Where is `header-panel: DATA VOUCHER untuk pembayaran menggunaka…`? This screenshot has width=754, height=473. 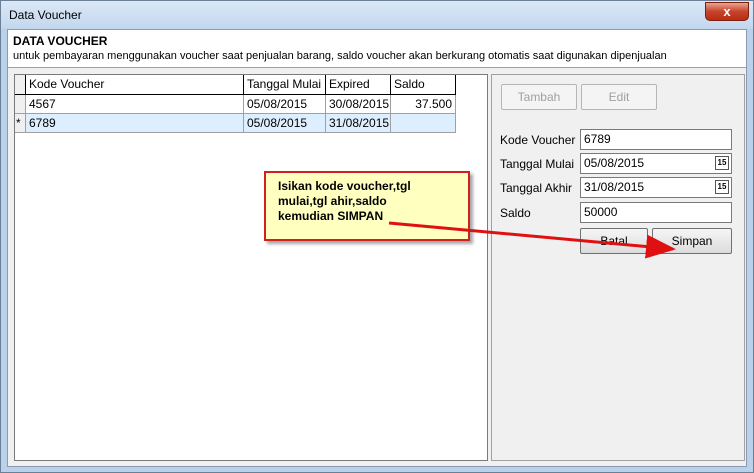
header-panel: DATA VOUCHER untuk pembayaran menggunaka… is located at coordinates (377, 49).